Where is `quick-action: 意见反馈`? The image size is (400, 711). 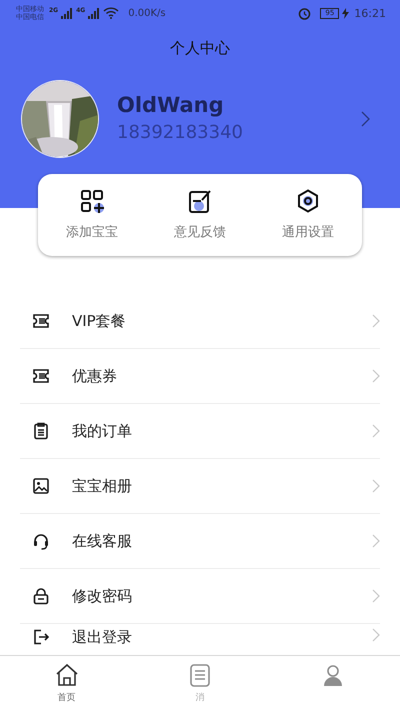
quick-action: 意见反馈 is located at coordinates (200, 215).